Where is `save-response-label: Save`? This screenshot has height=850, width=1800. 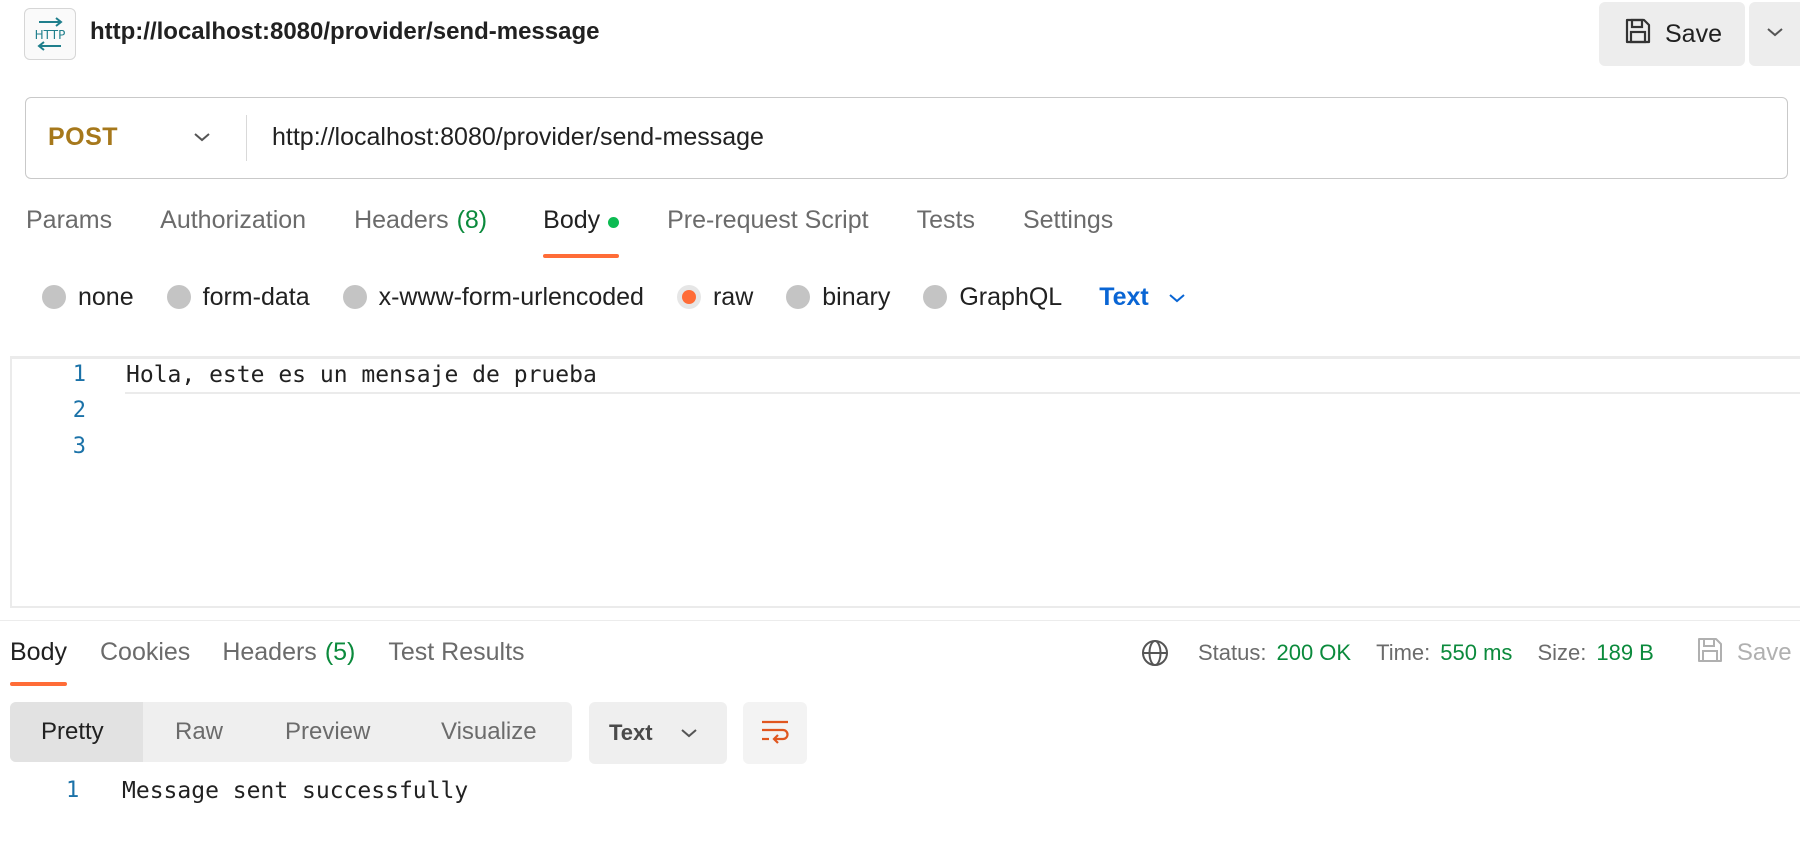 save-response-label: Save is located at coordinates (1764, 652).